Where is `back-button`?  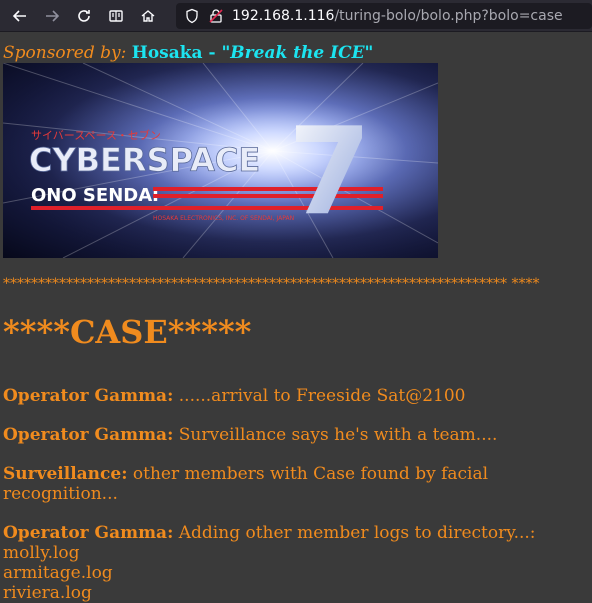 back-button is located at coordinates (20, 16).